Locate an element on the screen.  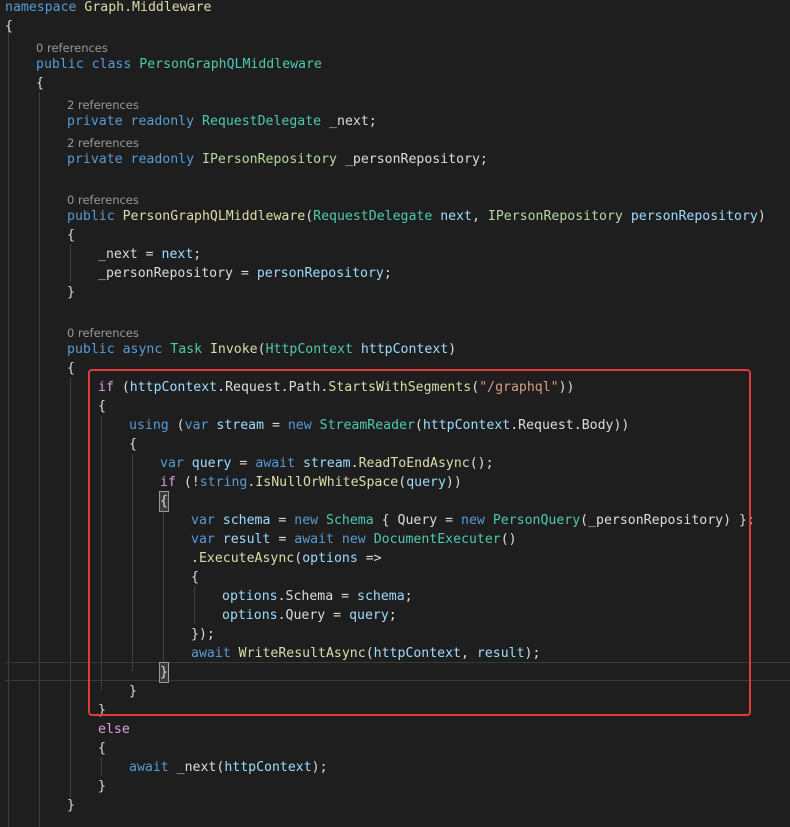
code-line-9: _next = next; is located at coordinates (149, 254).